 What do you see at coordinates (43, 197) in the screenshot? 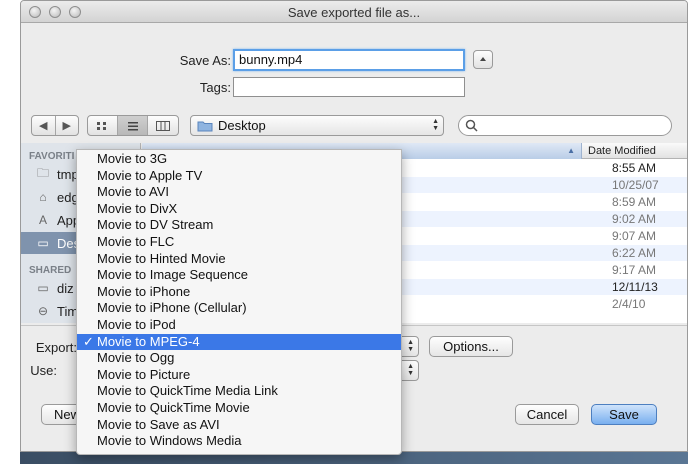
I see `home-icon: ⌂` at bounding box center [43, 197].